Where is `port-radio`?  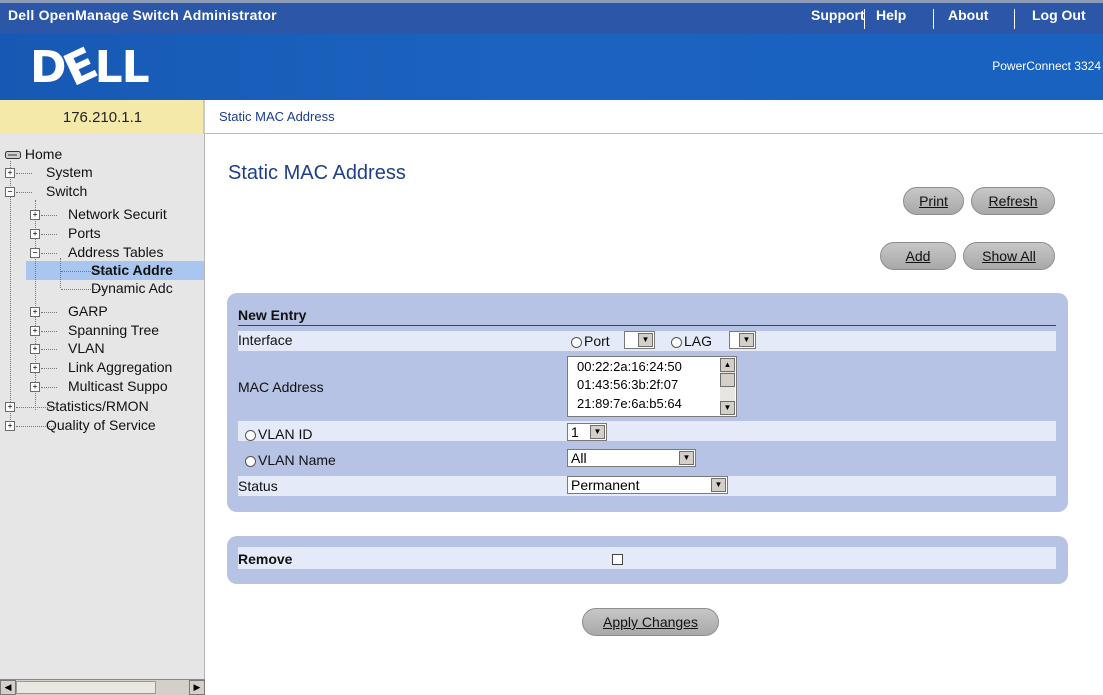
port-radio is located at coordinates (576, 342).